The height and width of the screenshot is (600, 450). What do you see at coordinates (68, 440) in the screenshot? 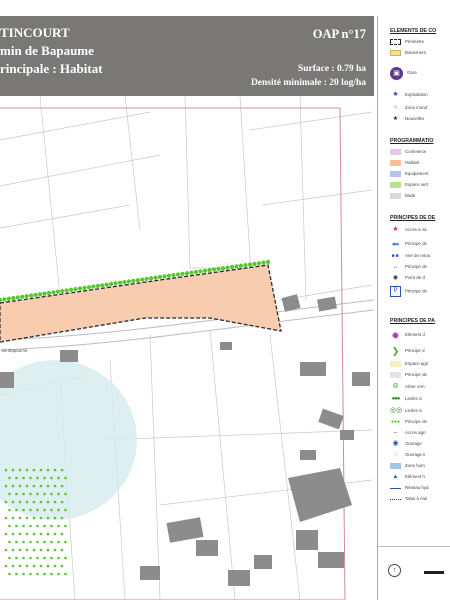
I see `wetland-zone` at bounding box center [68, 440].